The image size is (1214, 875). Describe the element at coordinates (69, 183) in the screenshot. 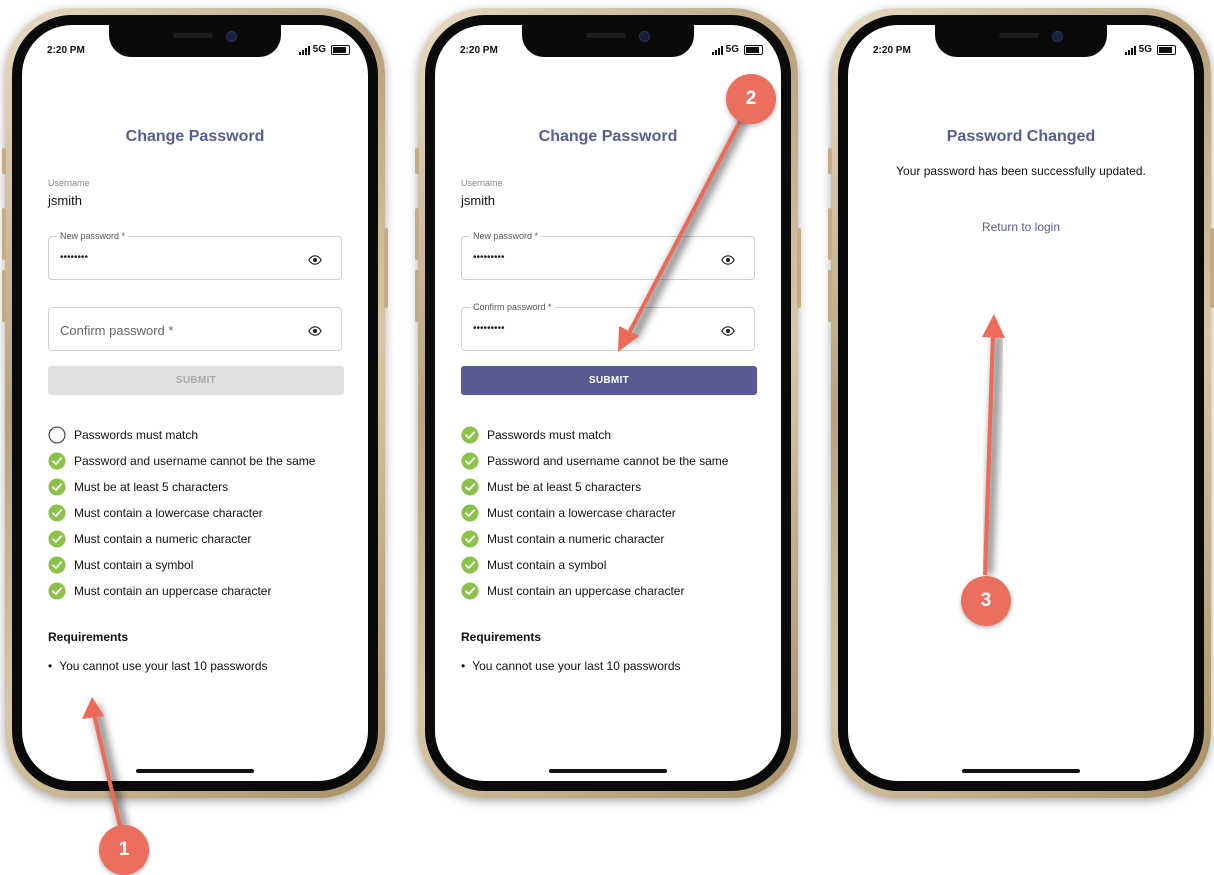

I see `username-label: Username` at that location.